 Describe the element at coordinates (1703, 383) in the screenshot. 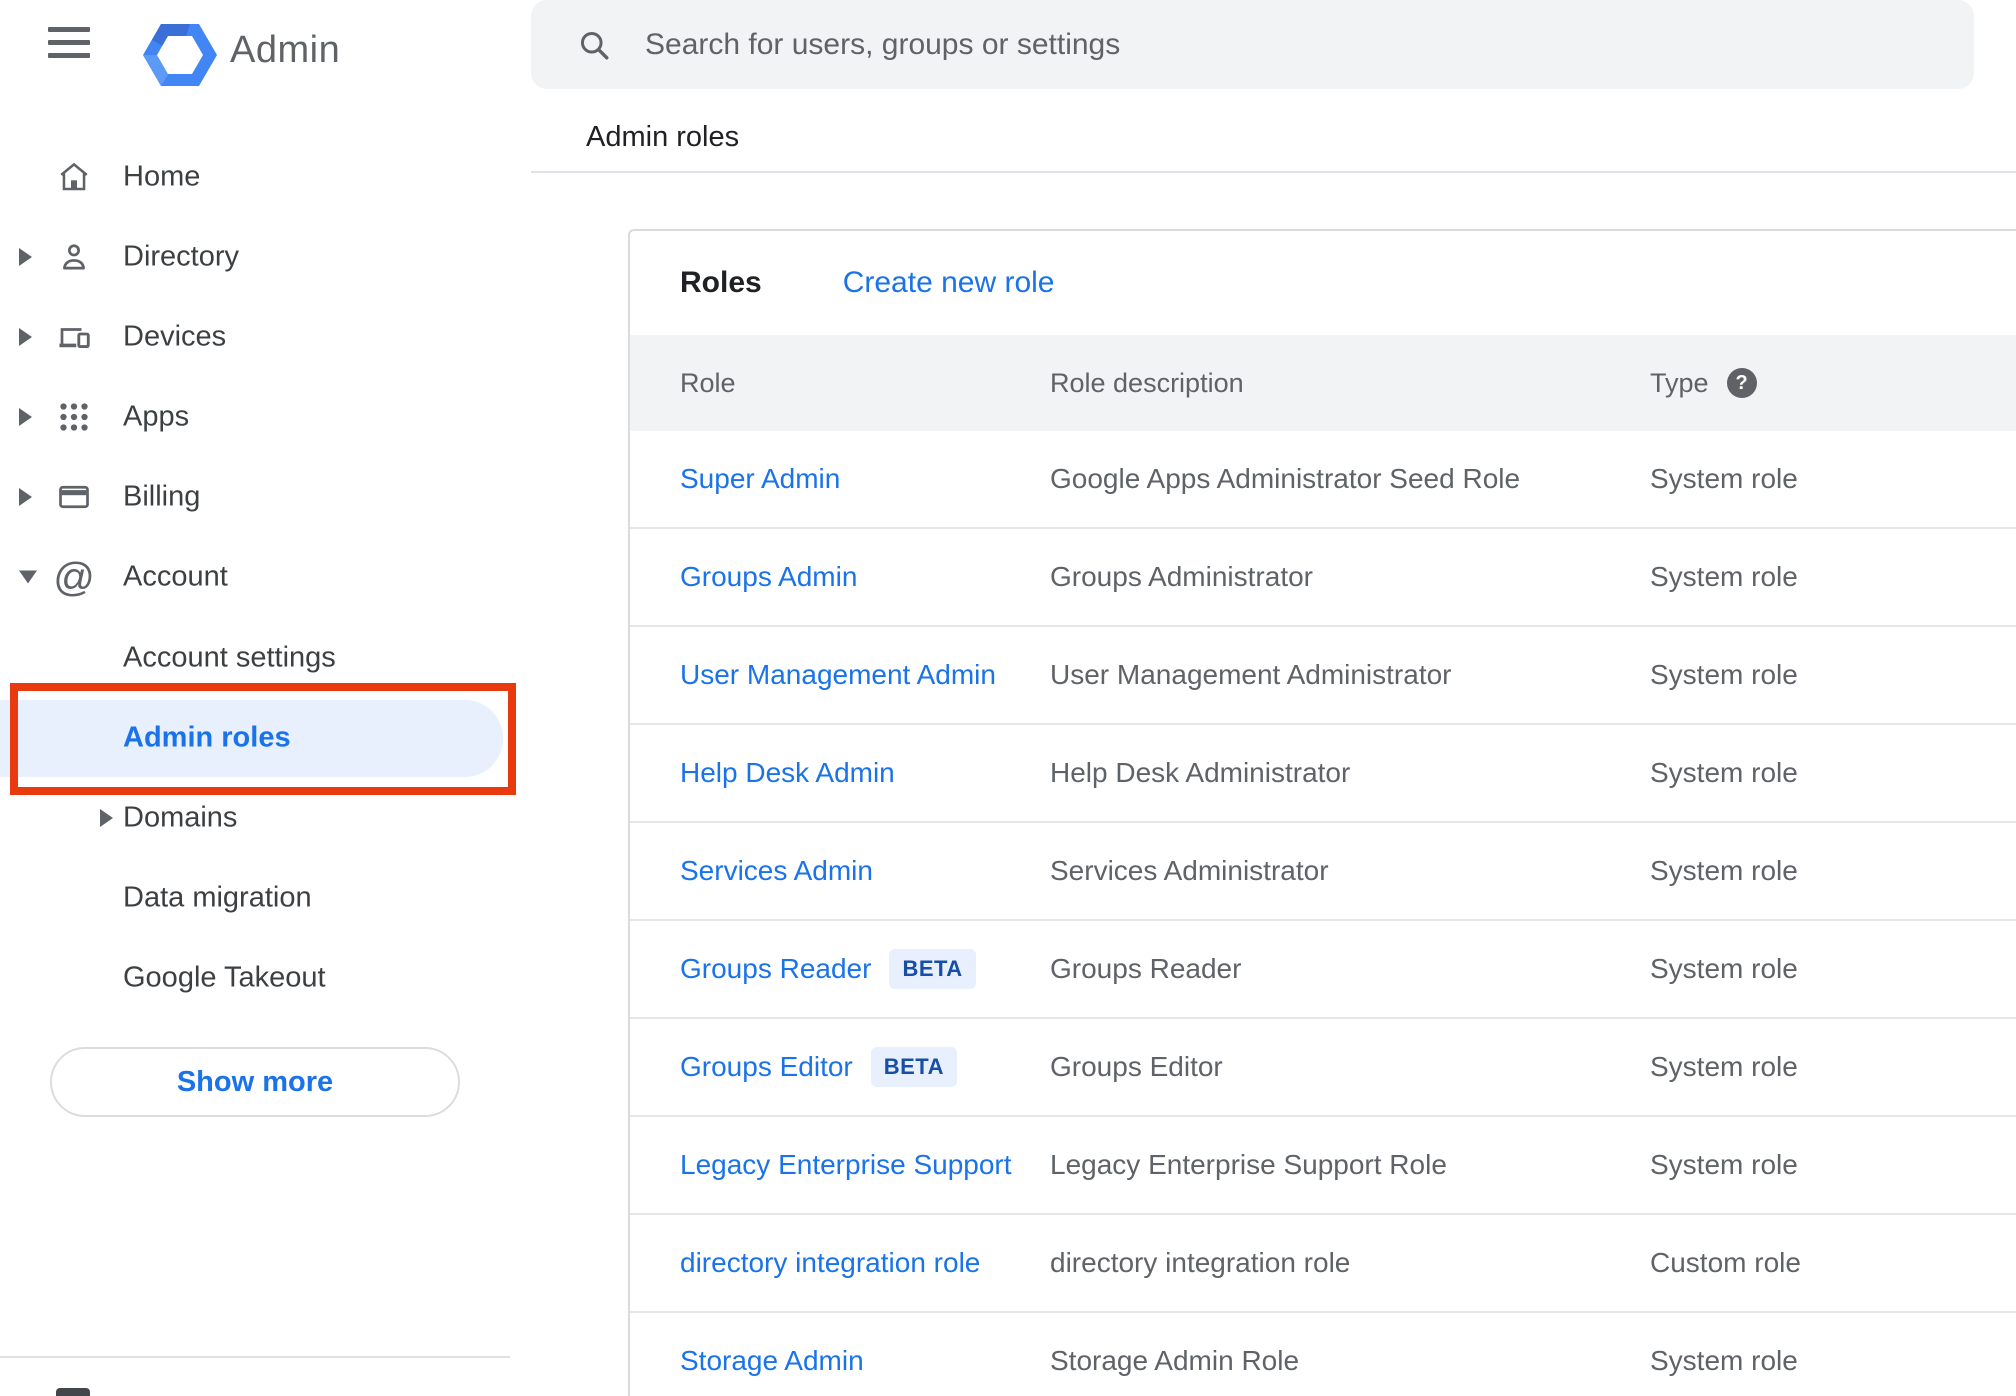

I see `column-header-type: Type ?` at that location.